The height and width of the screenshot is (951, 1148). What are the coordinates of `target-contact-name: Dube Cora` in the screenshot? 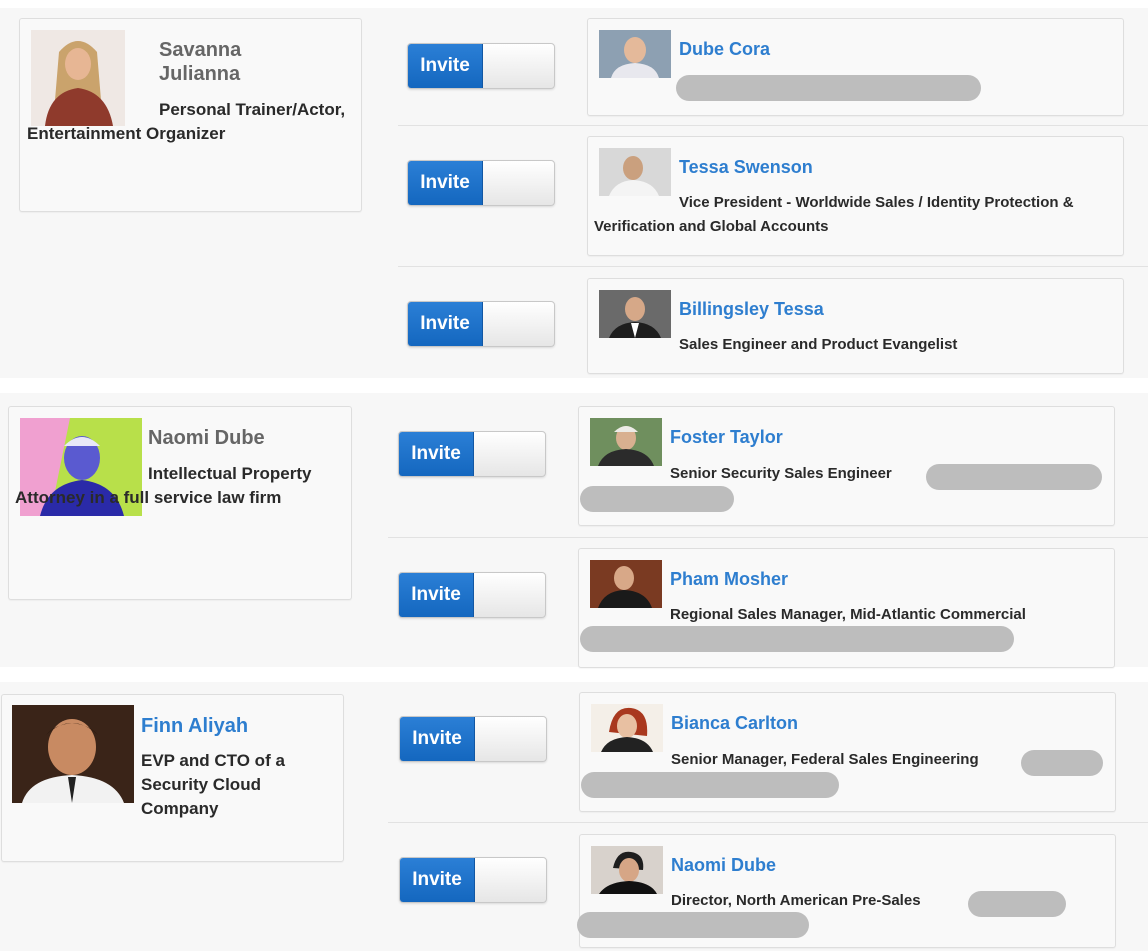 It's located at (724, 49).